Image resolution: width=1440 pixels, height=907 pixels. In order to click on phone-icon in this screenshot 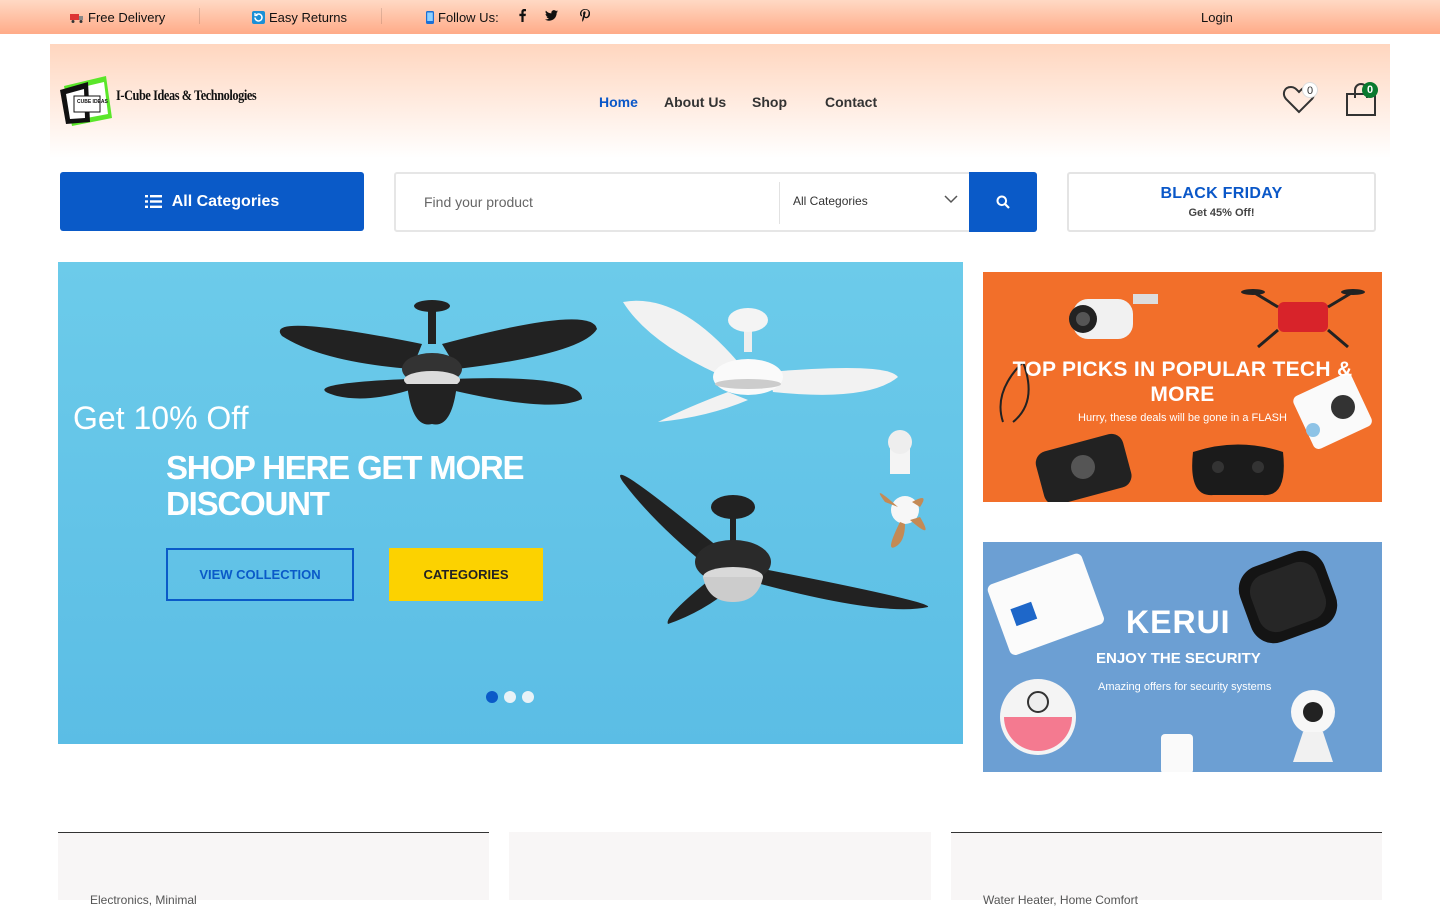, I will do `click(430, 17)`.